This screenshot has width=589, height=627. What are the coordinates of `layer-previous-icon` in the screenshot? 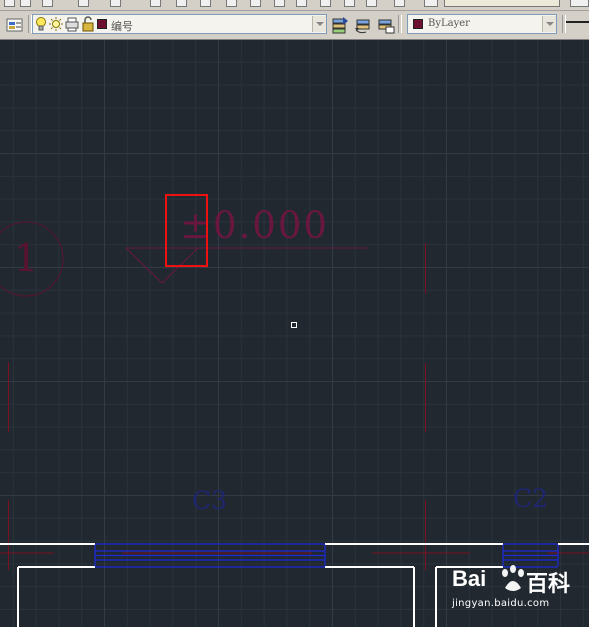 It's located at (363, 25).